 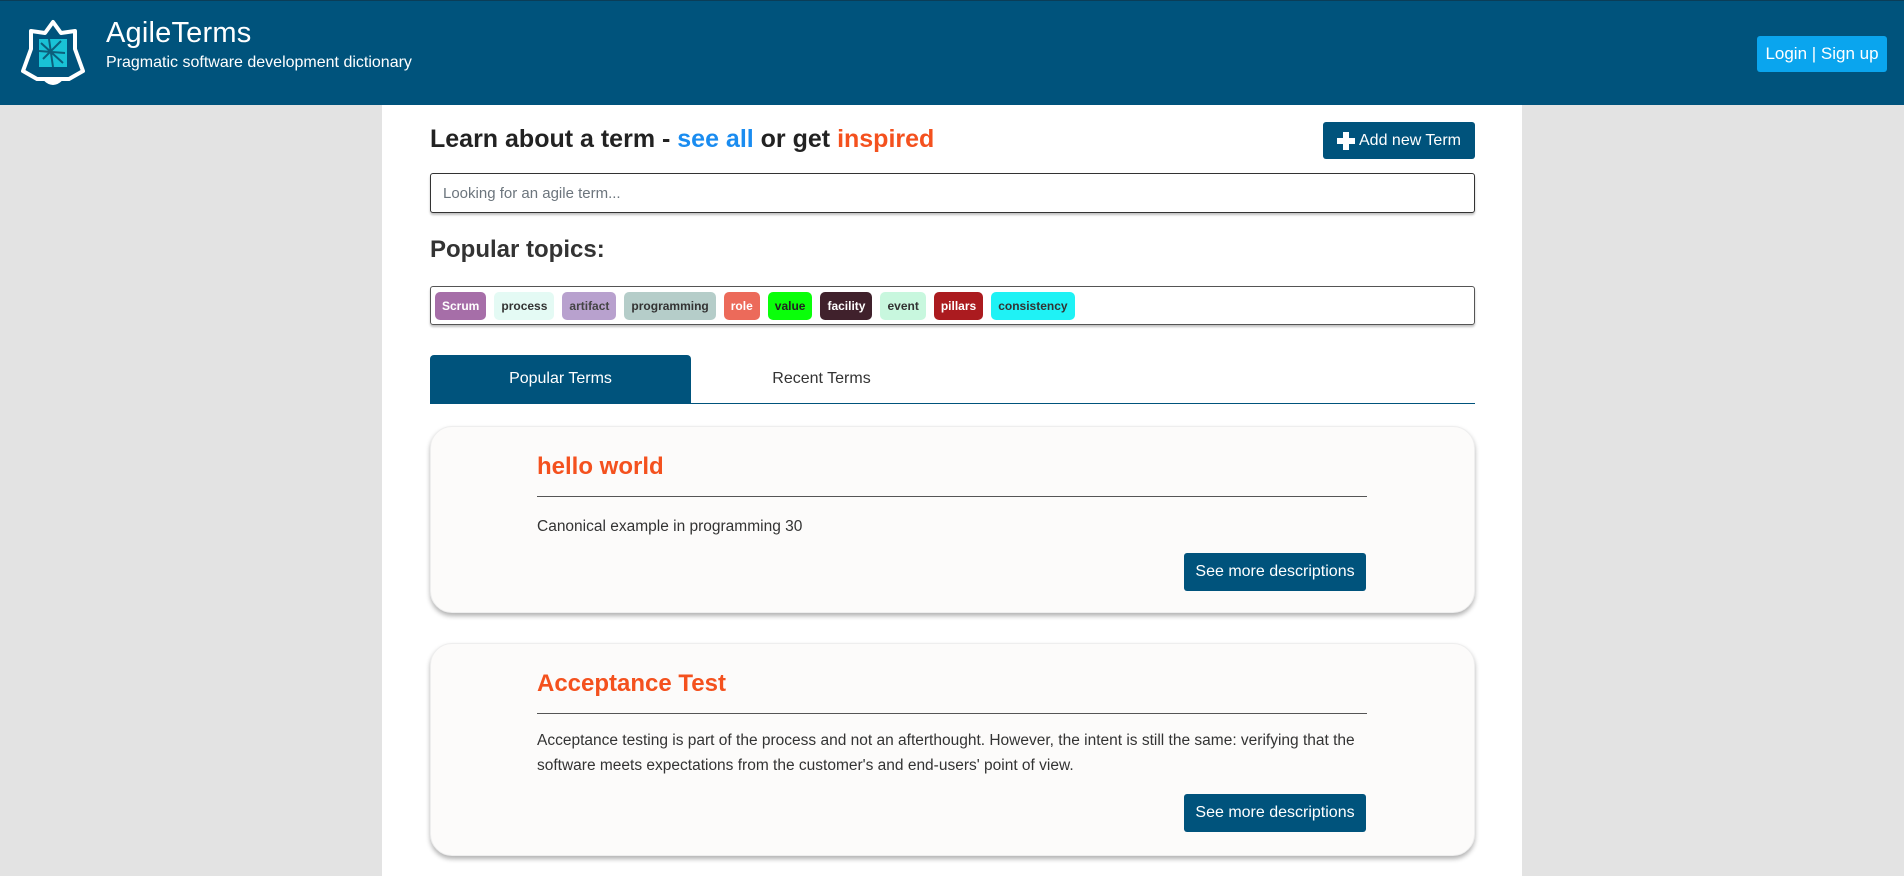 What do you see at coordinates (846, 305) in the screenshot?
I see `topic-tag-facility: facility` at bounding box center [846, 305].